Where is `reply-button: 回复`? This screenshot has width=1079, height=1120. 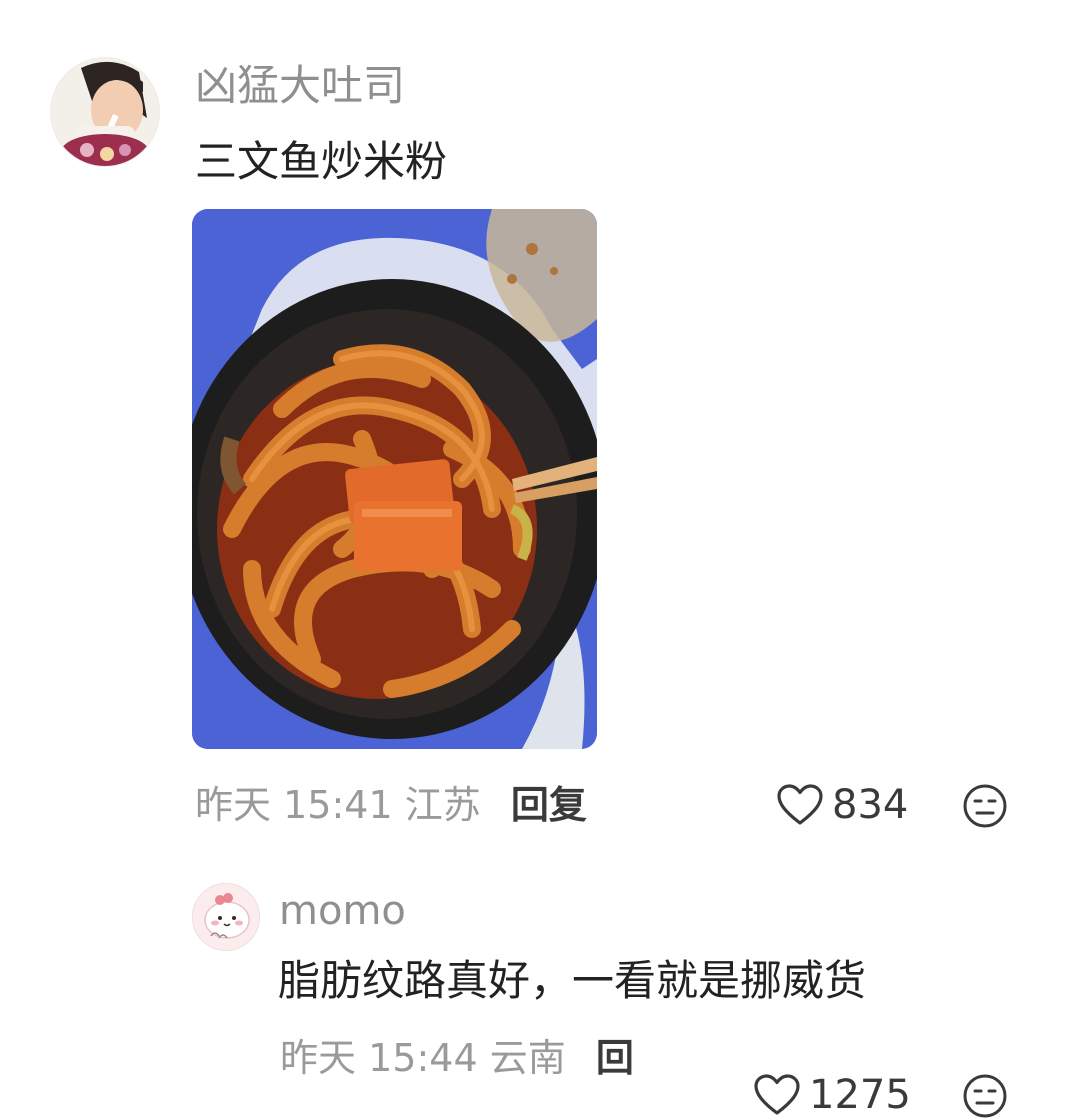 reply-button: 回复 is located at coordinates (549, 805).